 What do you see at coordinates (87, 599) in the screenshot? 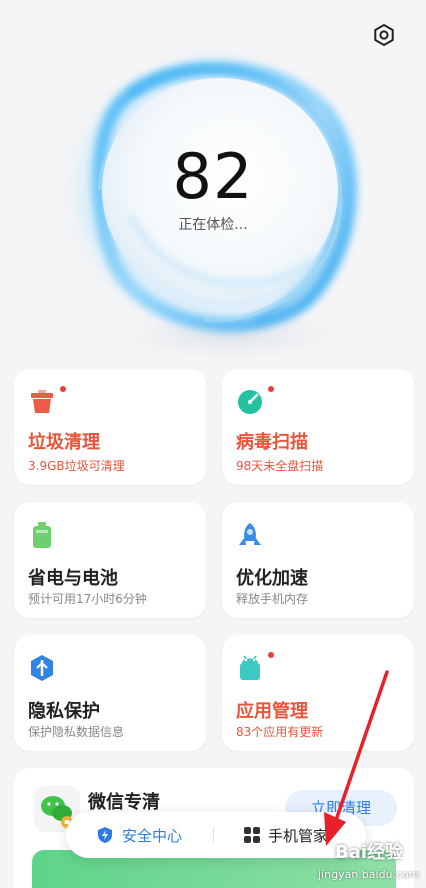
I see `card-subtitle: 预计可用17小时6分钟` at bounding box center [87, 599].